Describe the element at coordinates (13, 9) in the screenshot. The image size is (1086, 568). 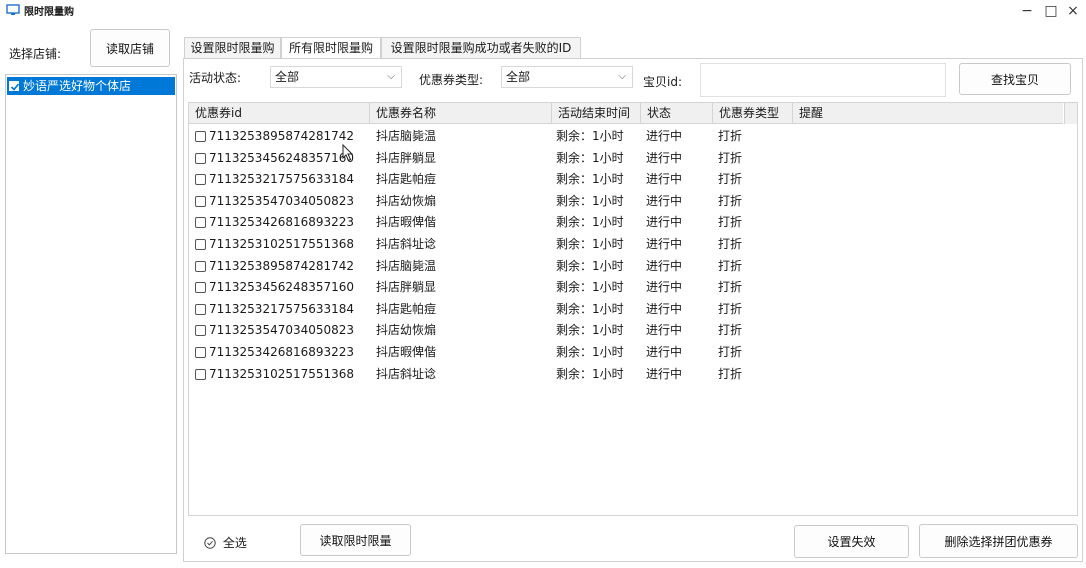
I see `app-monitor-icon` at that location.